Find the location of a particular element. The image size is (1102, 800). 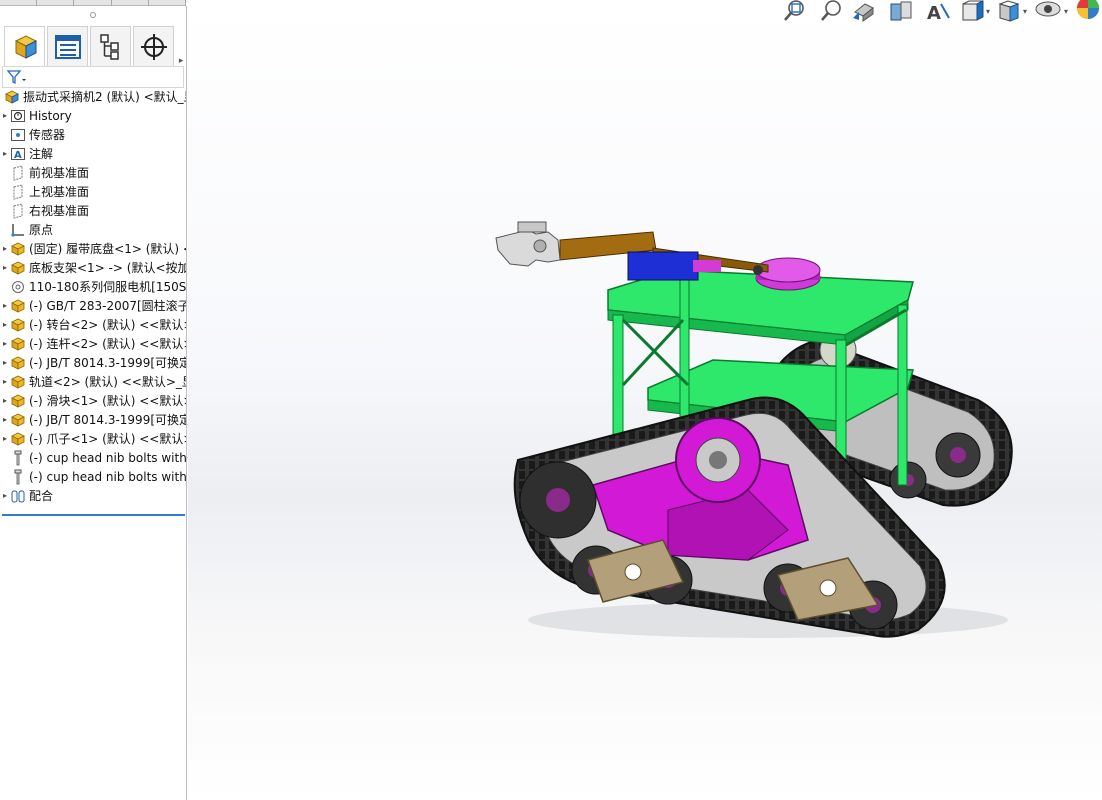

view-orientation-icon is located at coordinates (973, 10).